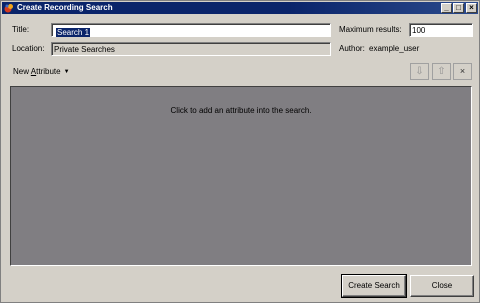 The height and width of the screenshot is (303, 480). Describe the element at coordinates (419, 71) in the screenshot. I see `move-down-button: ⇩` at that location.